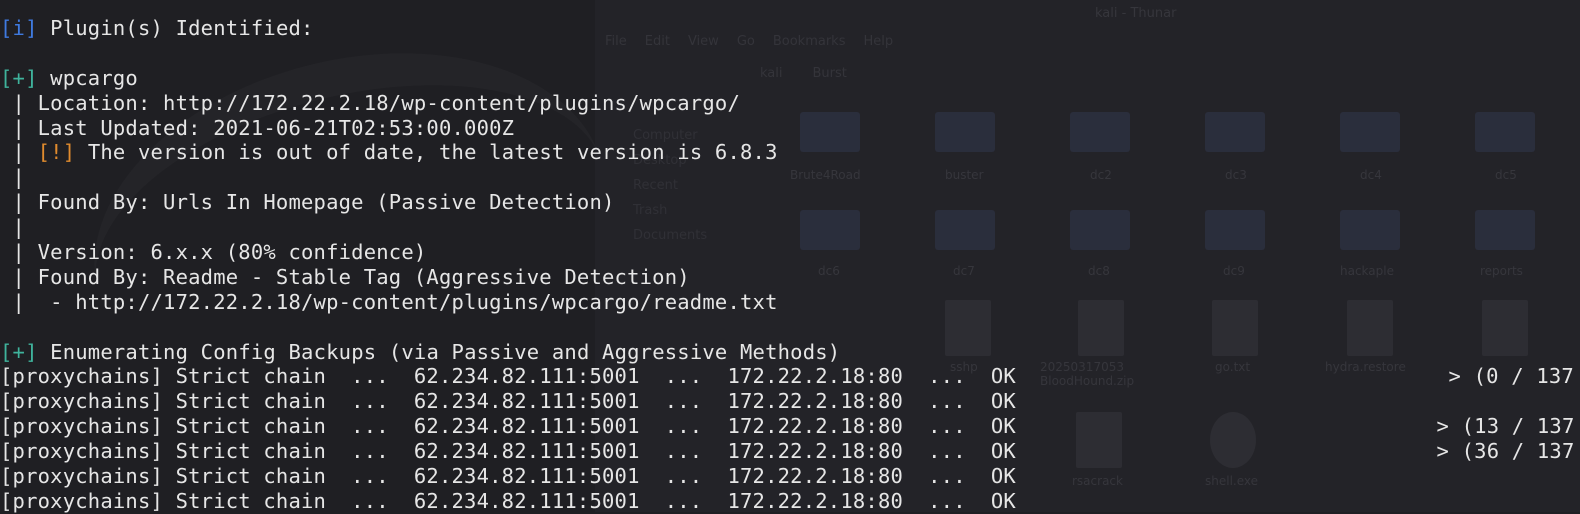 The width and height of the screenshot is (1580, 514). What do you see at coordinates (790, 78) in the screenshot?
I see `plugin-name-line: [+] wpcargo` at bounding box center [790, 78].